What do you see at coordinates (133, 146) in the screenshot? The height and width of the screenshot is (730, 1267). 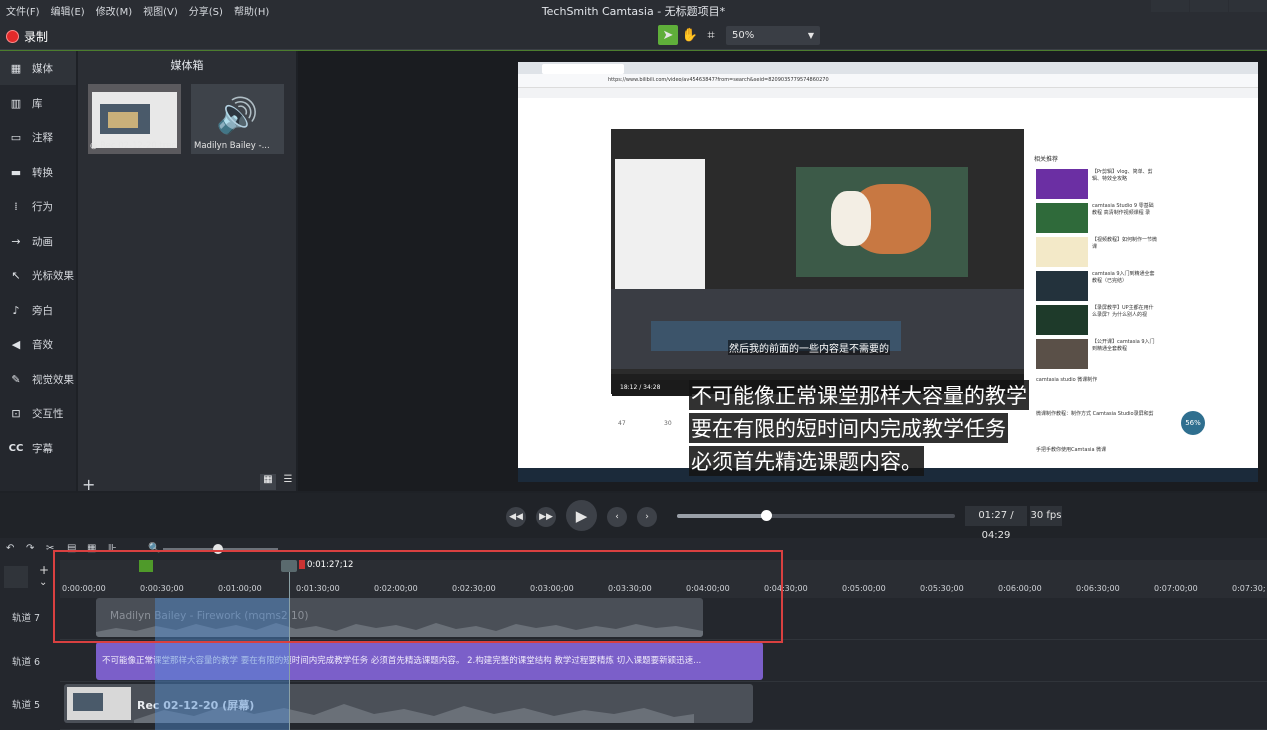 I see `media-label-recording: ◉ Rec 02-12-20.trec` at bounding box center [133, 146].